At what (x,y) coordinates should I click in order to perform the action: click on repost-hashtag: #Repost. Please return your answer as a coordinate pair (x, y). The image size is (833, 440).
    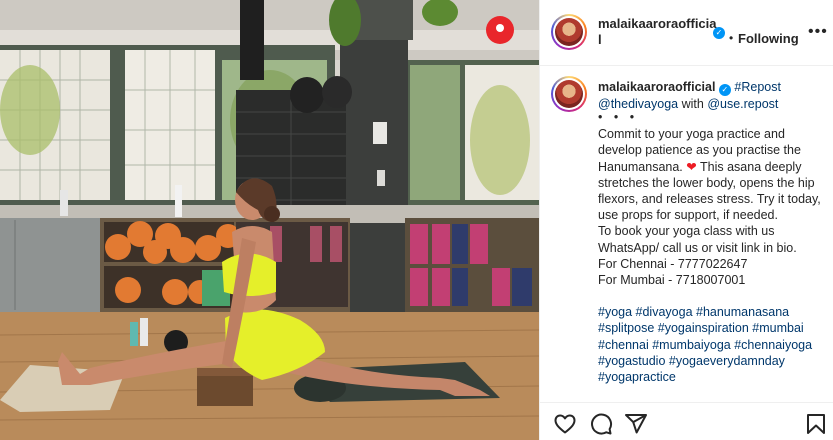
    Looking at the image, I should click on (757, 87).